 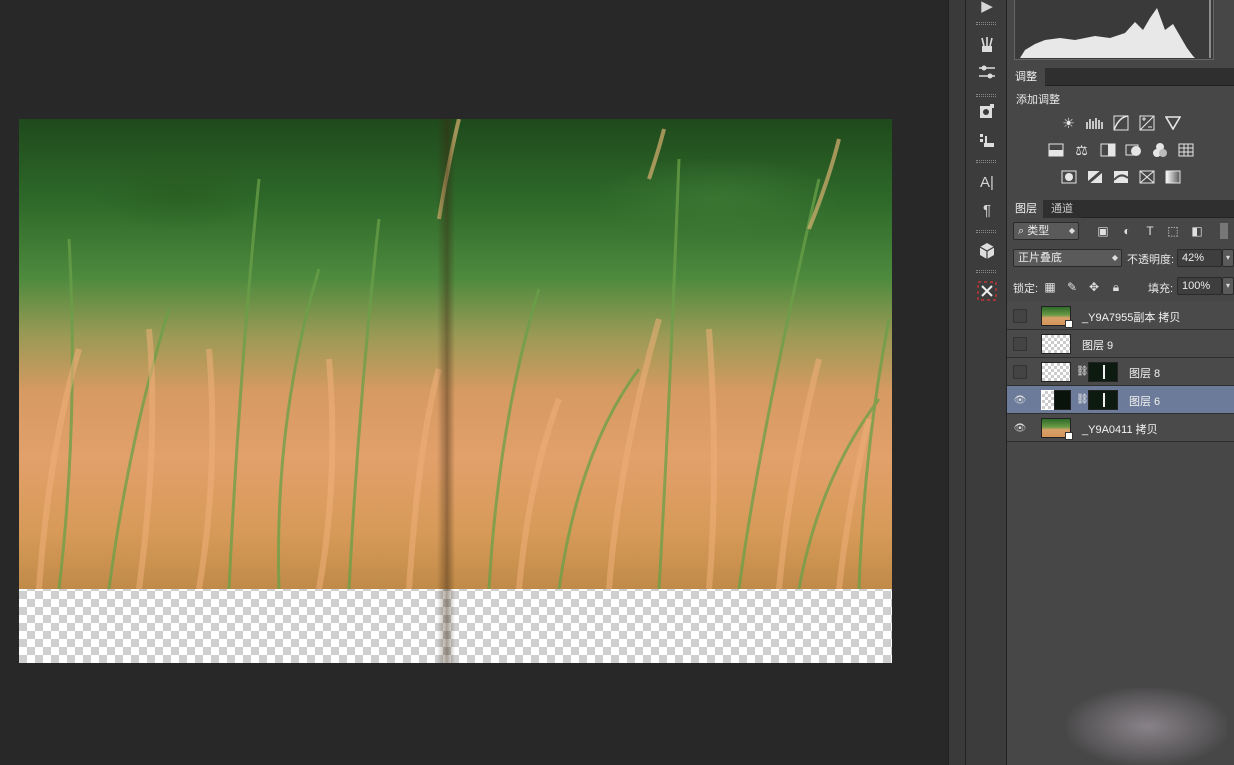 What do you see at coordinates (1196, 286) in the screenshot?
I see `fill-value: 100%` at bounding box center [1196, 286].